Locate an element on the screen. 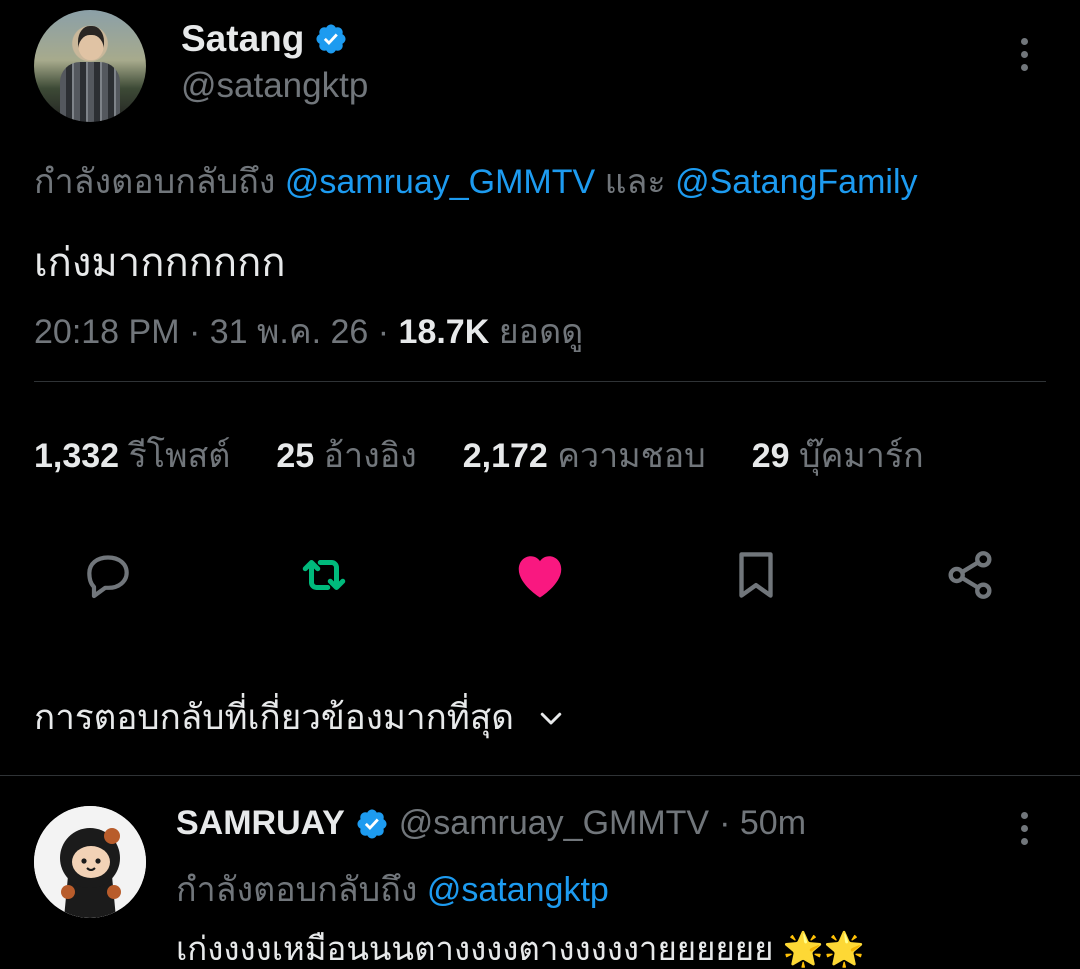 Image resolution: width=1080 pixels, height=969 pixels. tweet-meta: 20:18 PM · 31 พ.ค. 26 · 18.7K ยอดดู is located at coordinates (308, 331).